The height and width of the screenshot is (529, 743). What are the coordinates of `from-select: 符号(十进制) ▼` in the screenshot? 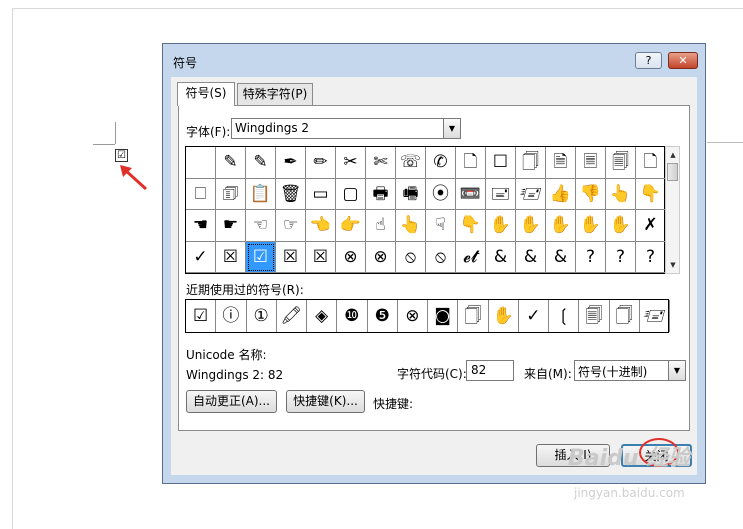 It's located at (630, 370).